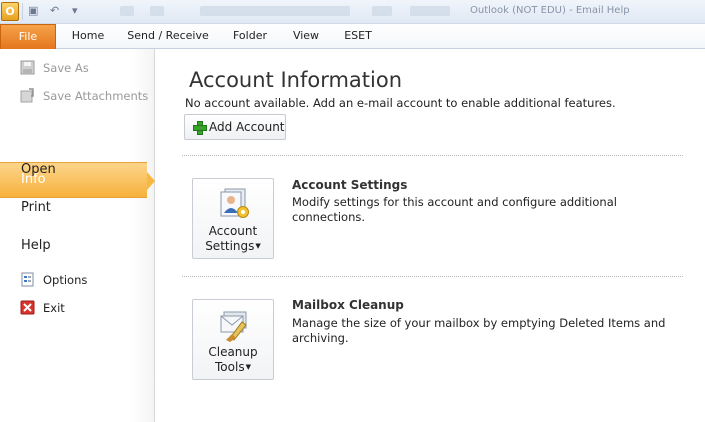  I want to click on title-bar: O ▣ ↶ ▾ Outlook (NOT EDU) - Email Help, so click(352, 12).